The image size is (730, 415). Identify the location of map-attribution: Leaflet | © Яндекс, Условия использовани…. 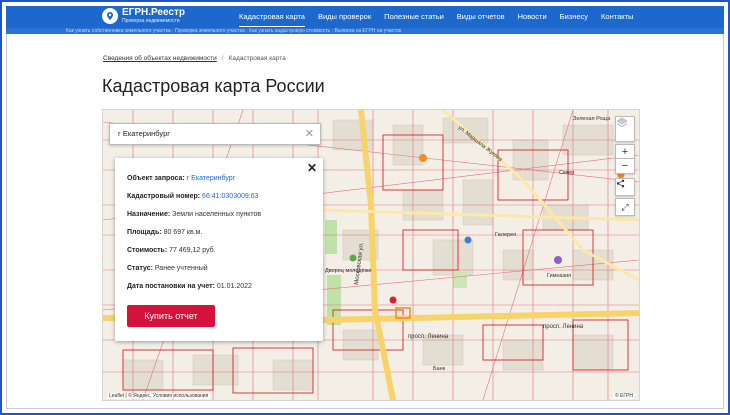
(159, 396).